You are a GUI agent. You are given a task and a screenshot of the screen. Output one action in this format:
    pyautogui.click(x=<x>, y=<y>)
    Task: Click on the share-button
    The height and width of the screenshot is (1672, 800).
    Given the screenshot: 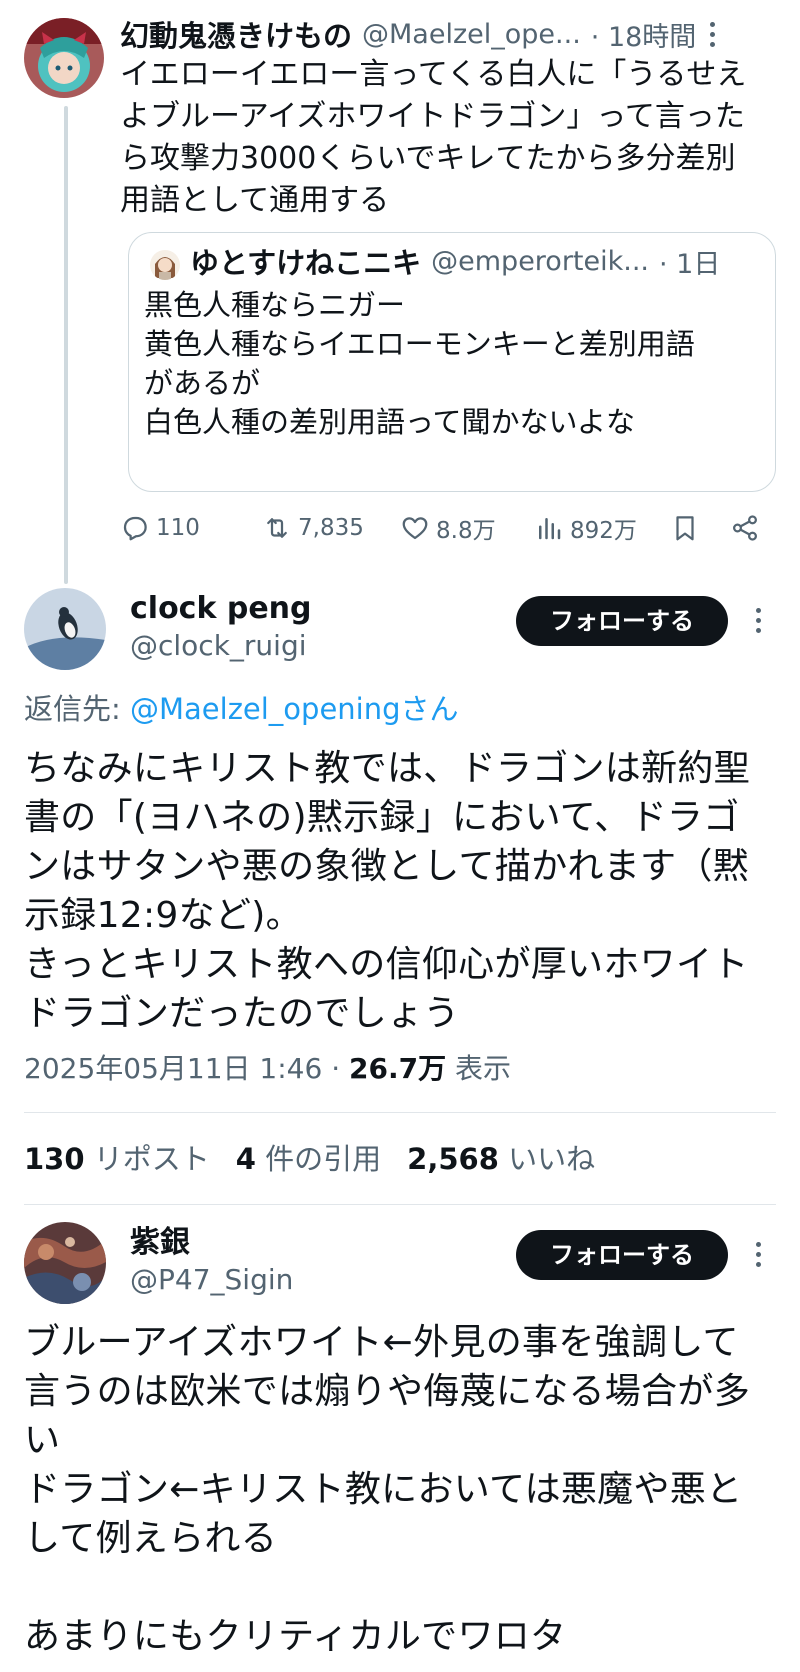 What is the action you would take?
    pyautogui.click(x=745, y=528)
    